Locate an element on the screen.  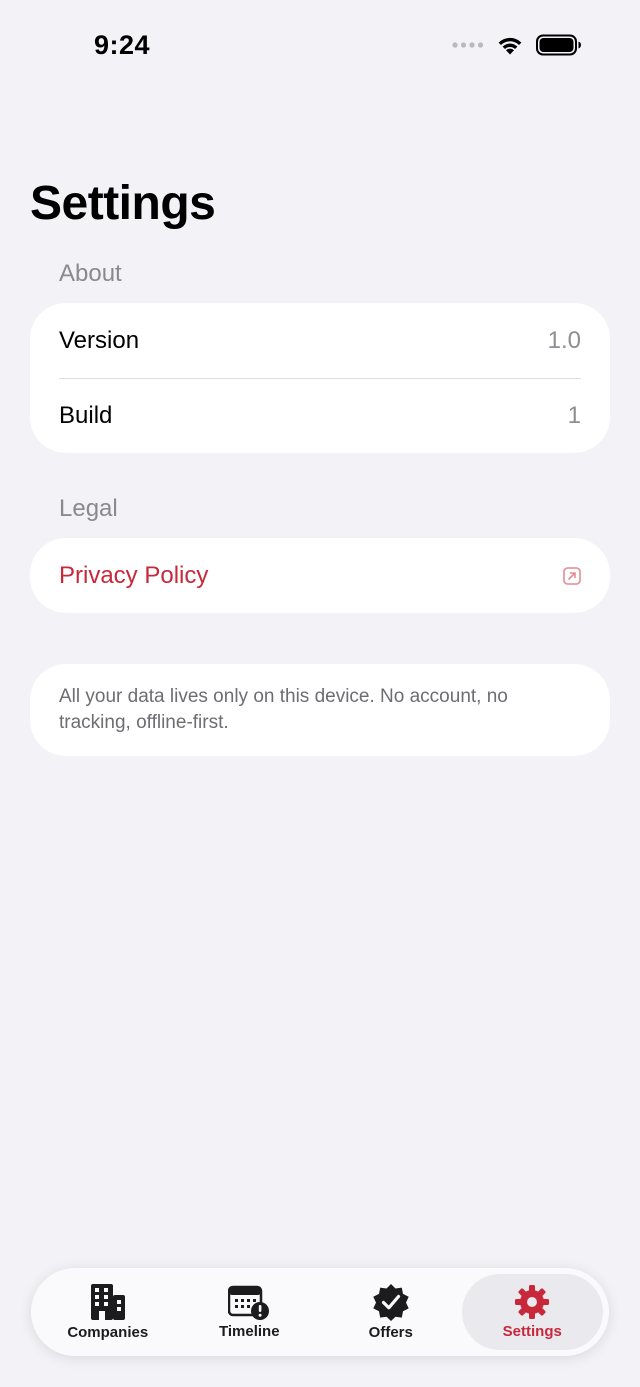
build-value: 1 is located at coordinates (574, 415).